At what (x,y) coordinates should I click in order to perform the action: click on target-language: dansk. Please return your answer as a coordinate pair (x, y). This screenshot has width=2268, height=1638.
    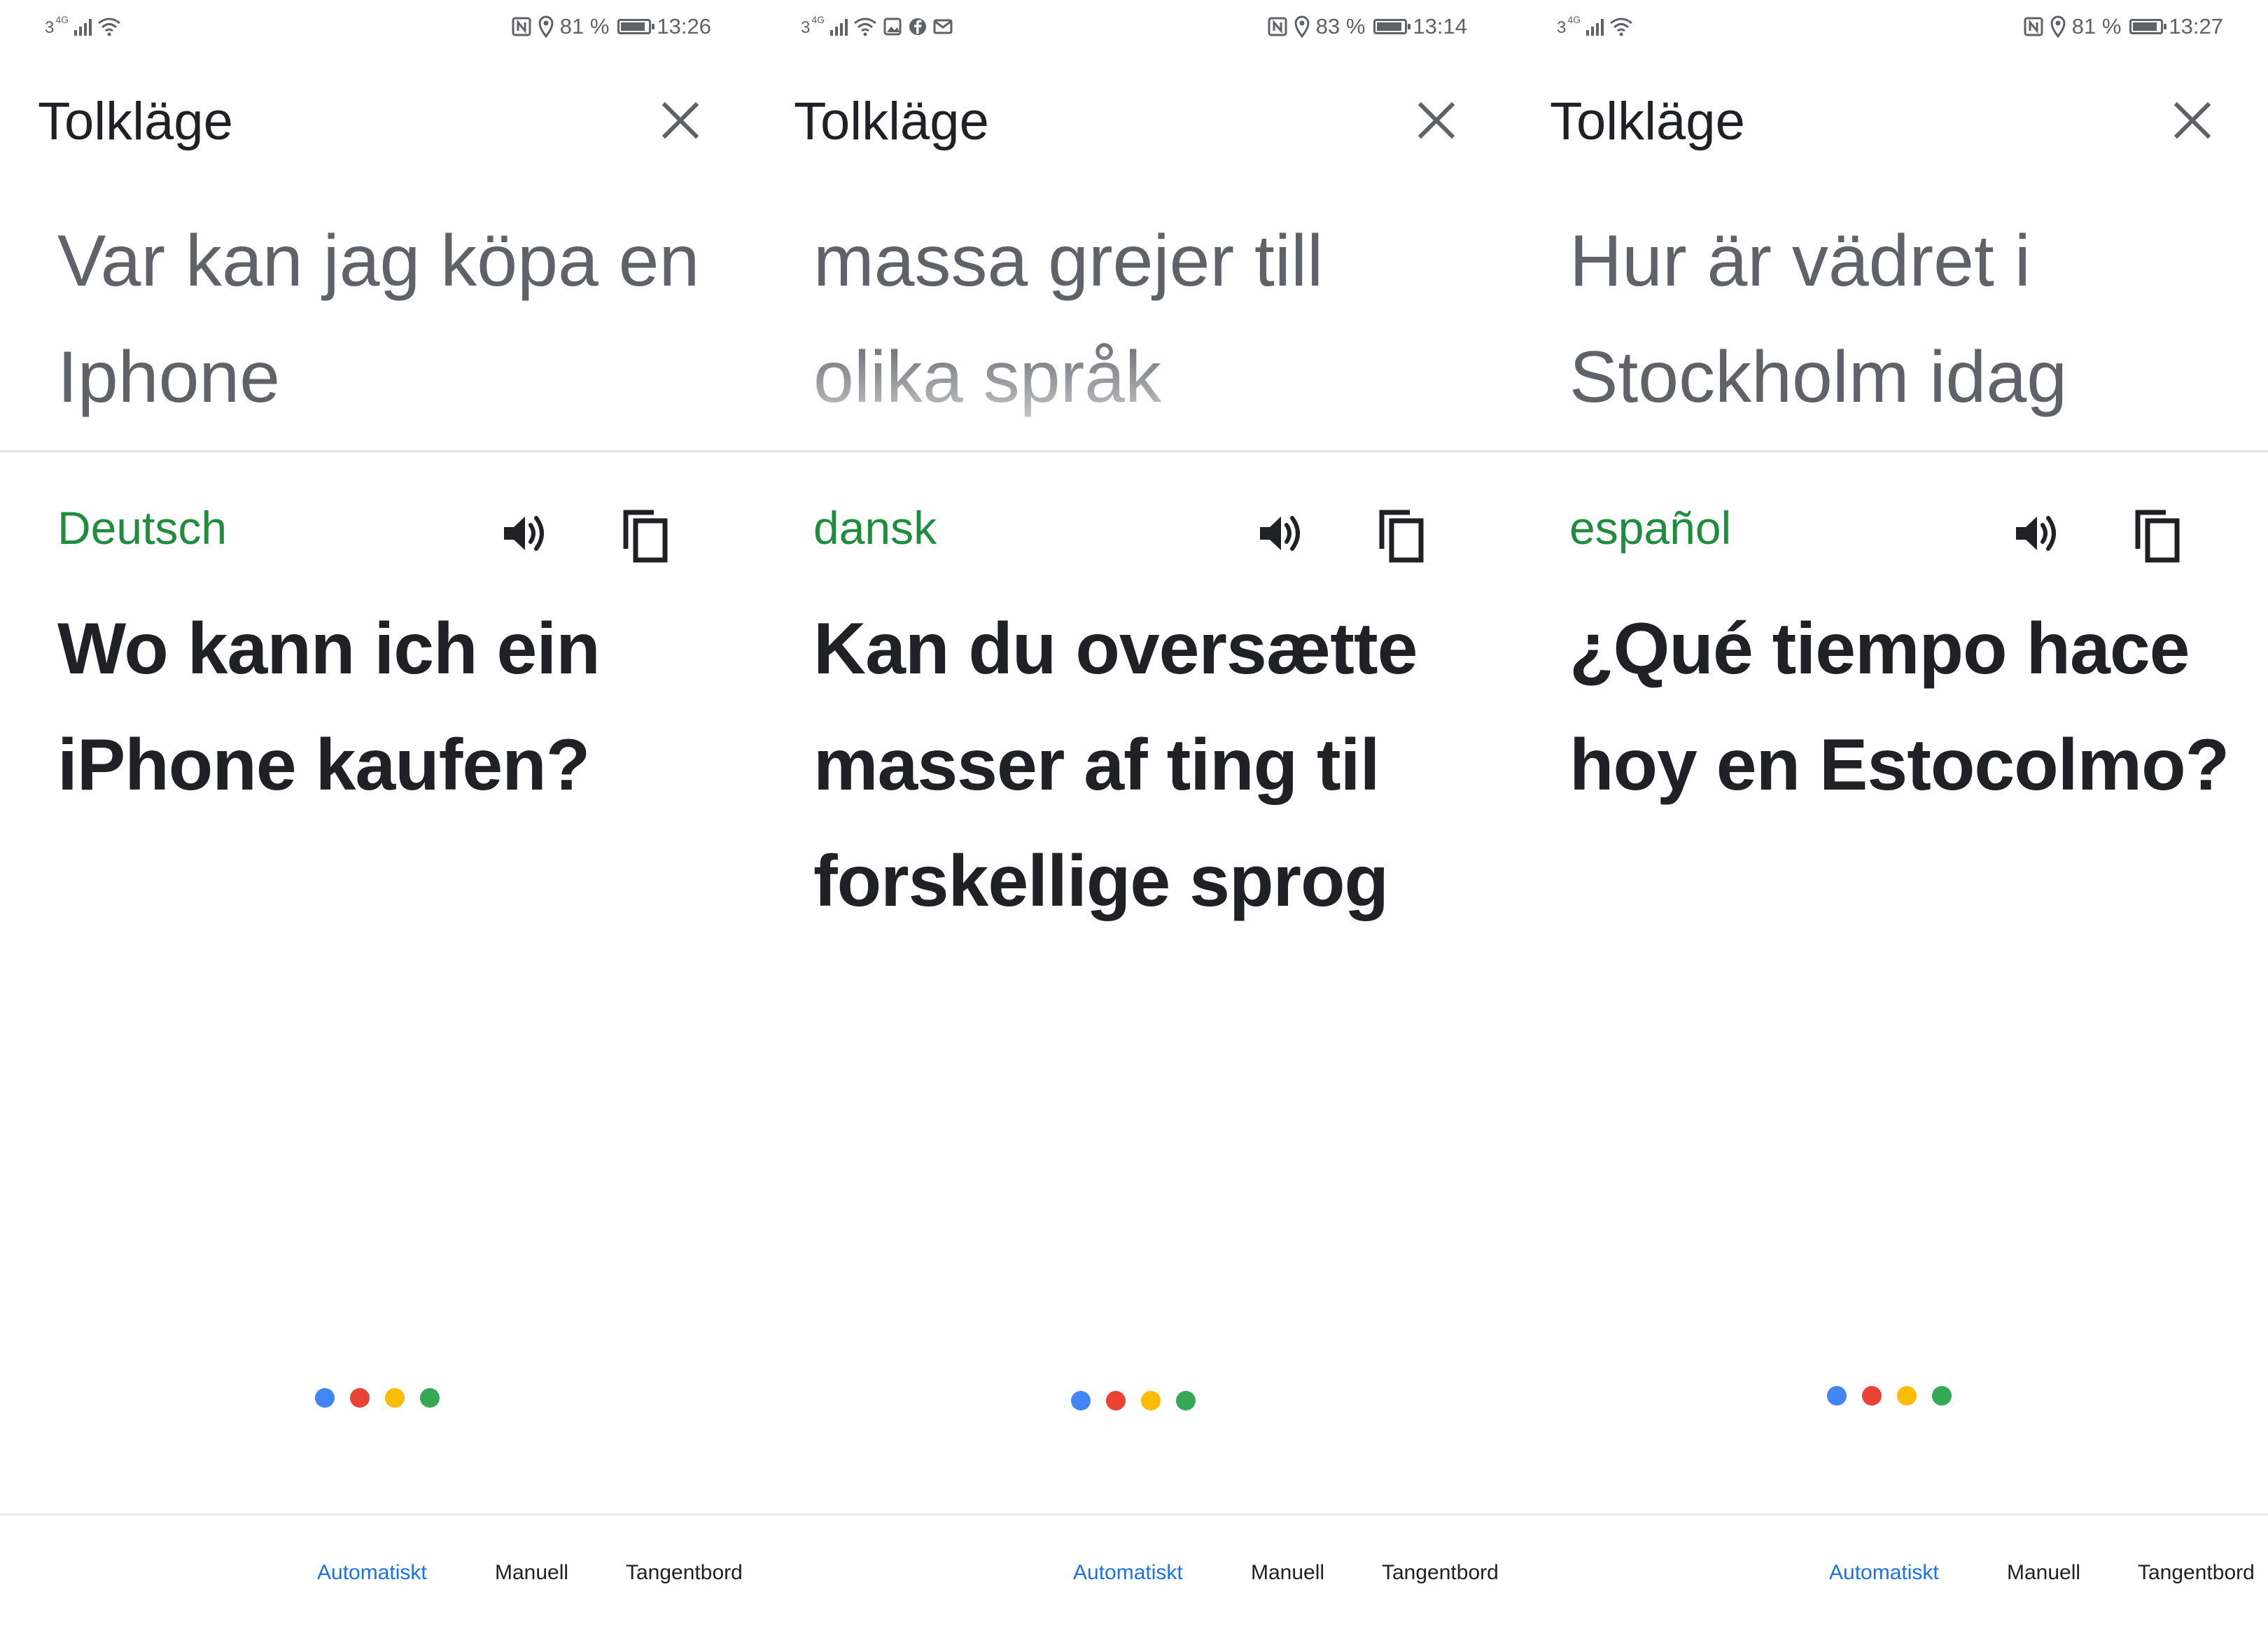
    Looking at the image, I should click on (875, 528).